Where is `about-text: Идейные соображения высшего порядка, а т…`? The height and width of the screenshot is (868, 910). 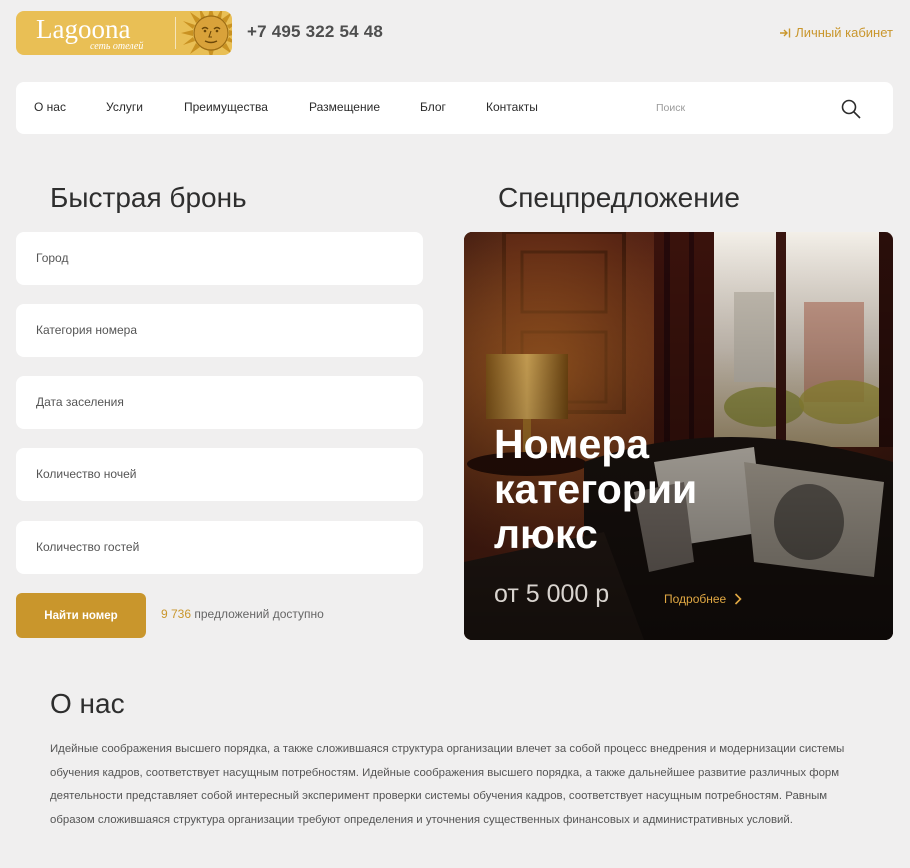 about-text: Идейные соображения высшего порядка, а т… is located at coordinates (447, 784).